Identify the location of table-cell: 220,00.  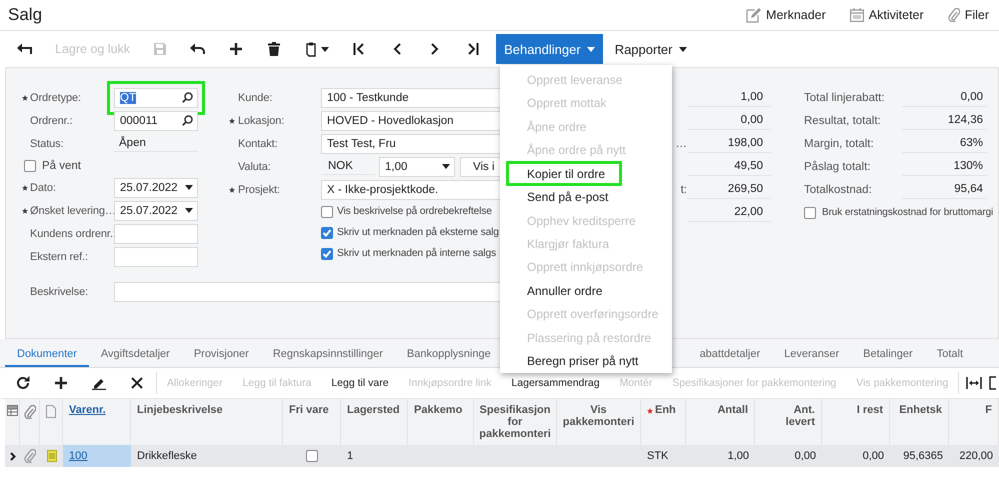
(974, 456).